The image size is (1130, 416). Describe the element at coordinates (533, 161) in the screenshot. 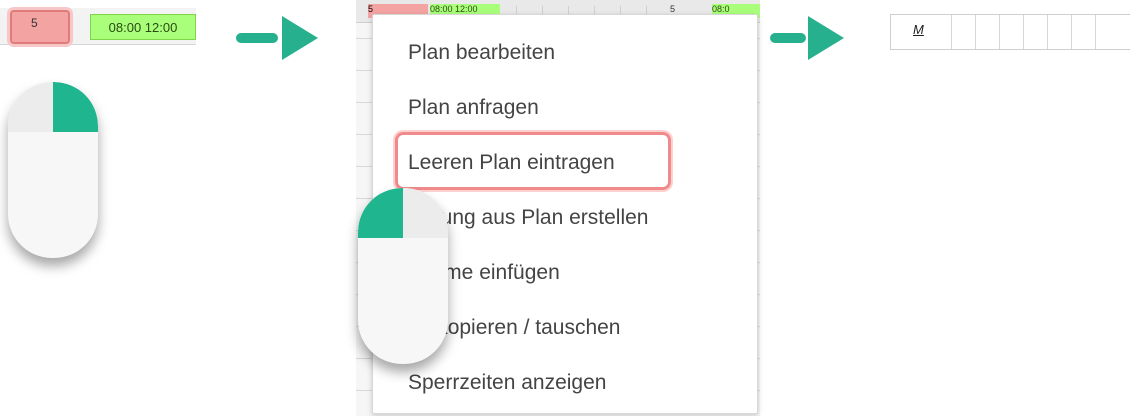

I see `highlight-box` at that location.